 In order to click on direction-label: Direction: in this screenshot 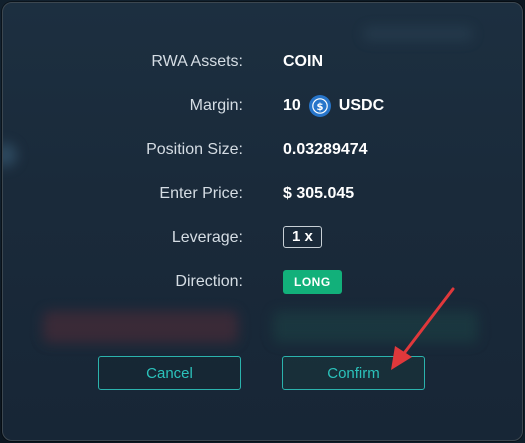, I will do `click(209, 281)`.